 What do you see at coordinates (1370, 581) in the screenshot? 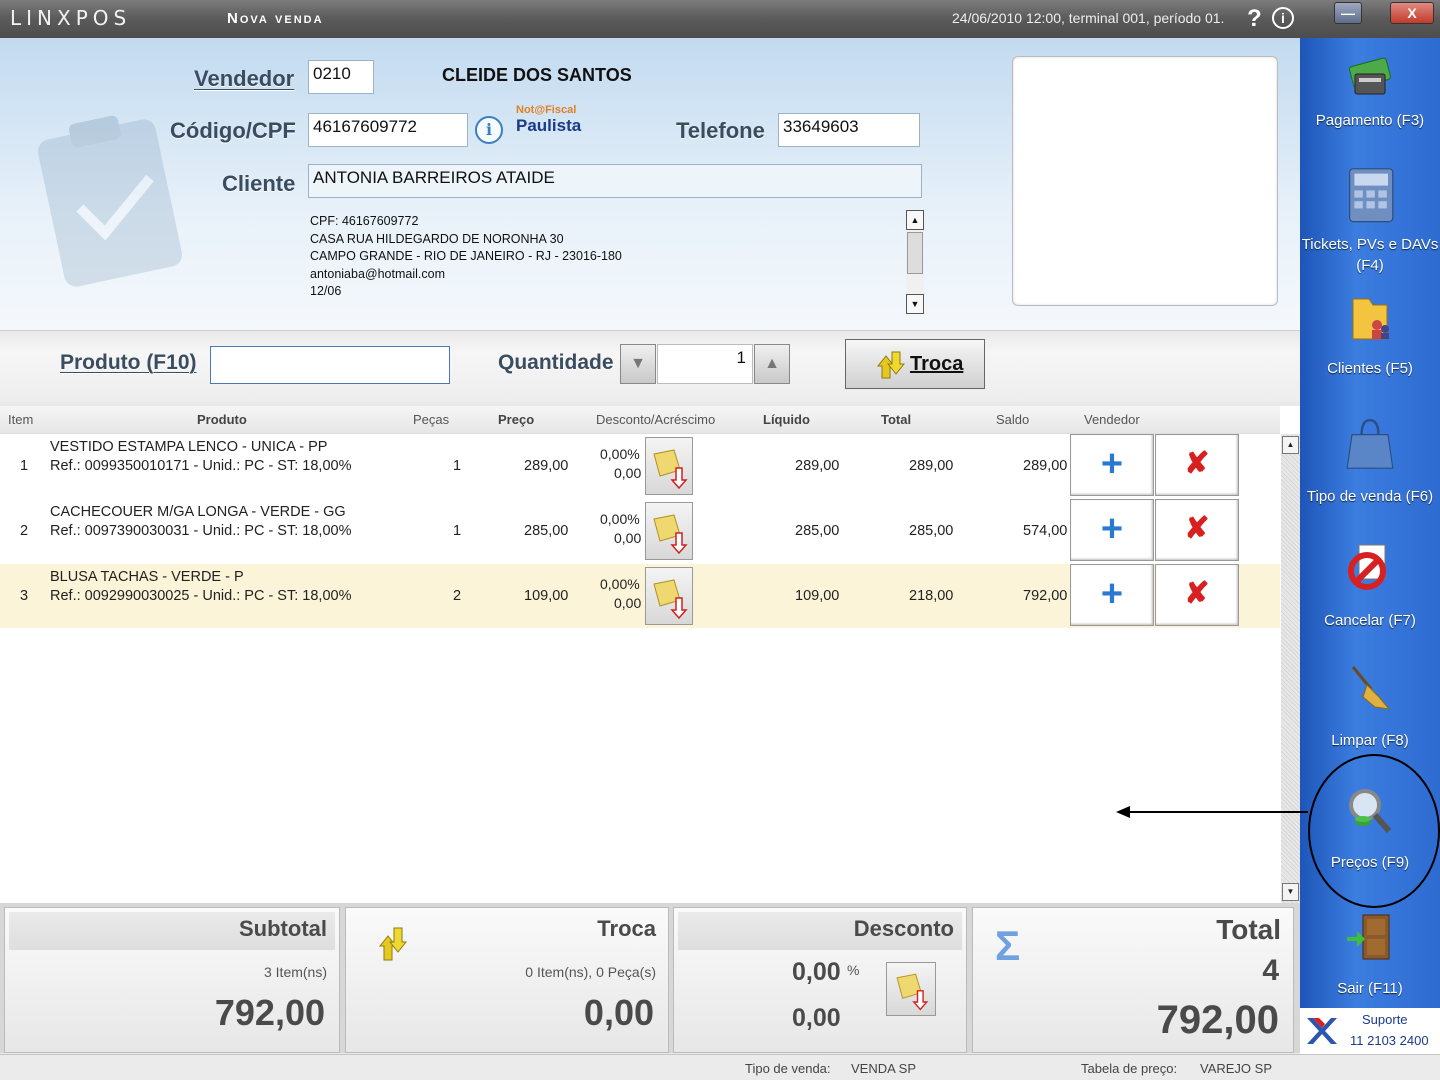
I see `cancelar-button: Cancelar (F7)` at bounding box center [1370, 581].